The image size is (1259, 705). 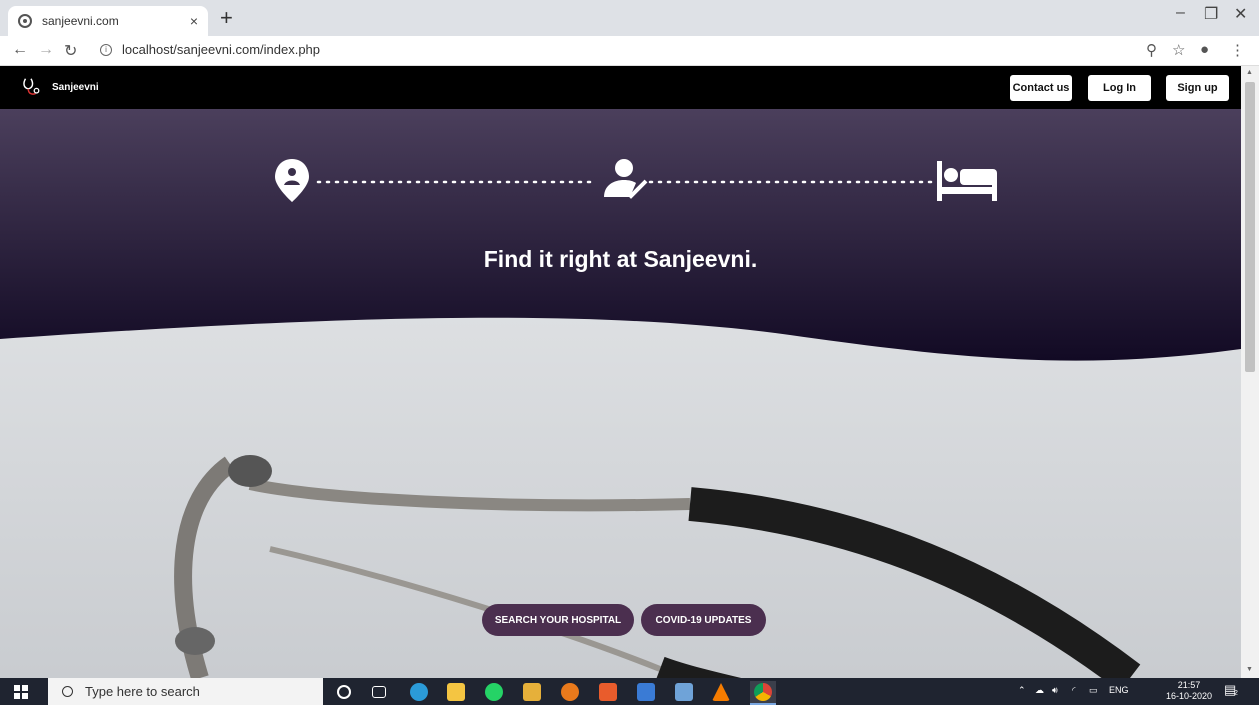 I want to click on tray-chevron-icon: ⌃, so click(x=1022, y=690).